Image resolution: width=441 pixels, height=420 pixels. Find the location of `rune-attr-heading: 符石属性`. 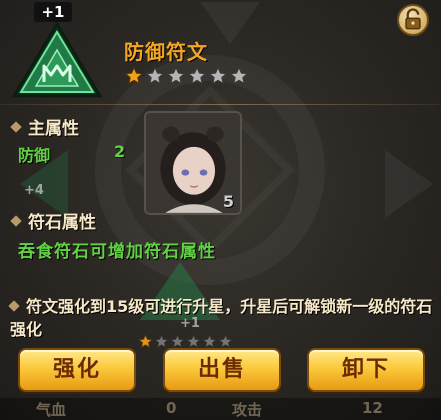

rune-attr-heading: 符石属性 is located at coordinates (54, 220).